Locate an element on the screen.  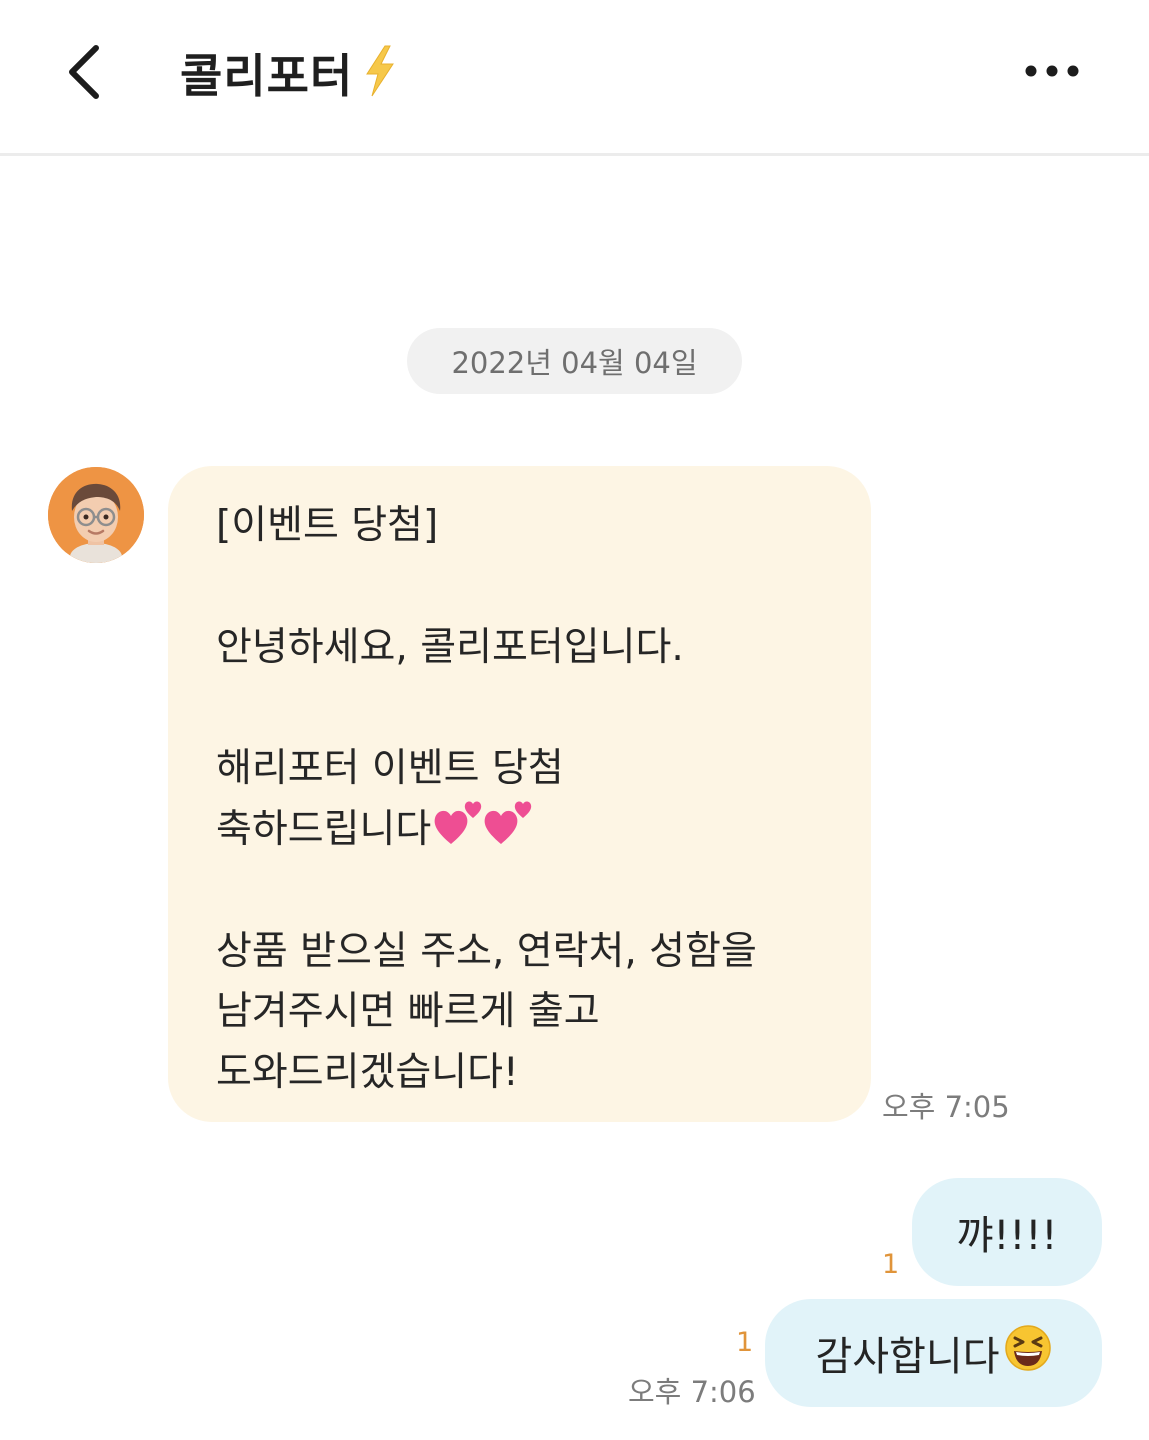
laughing-face-icon is located at coordinates (1028, 1353).